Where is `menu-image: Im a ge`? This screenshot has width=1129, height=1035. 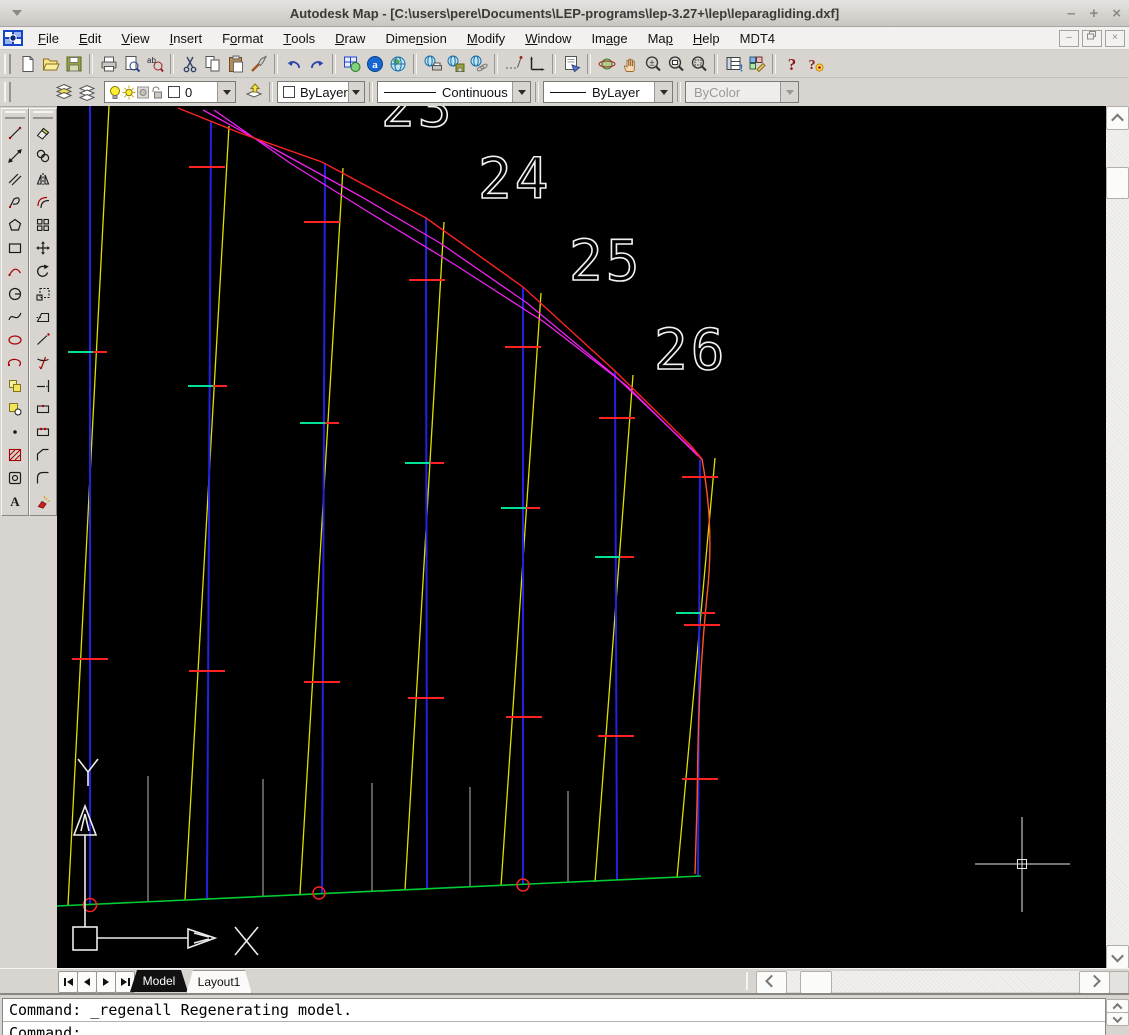 menu-image: Im a ge is located at coordinates (609, 38).